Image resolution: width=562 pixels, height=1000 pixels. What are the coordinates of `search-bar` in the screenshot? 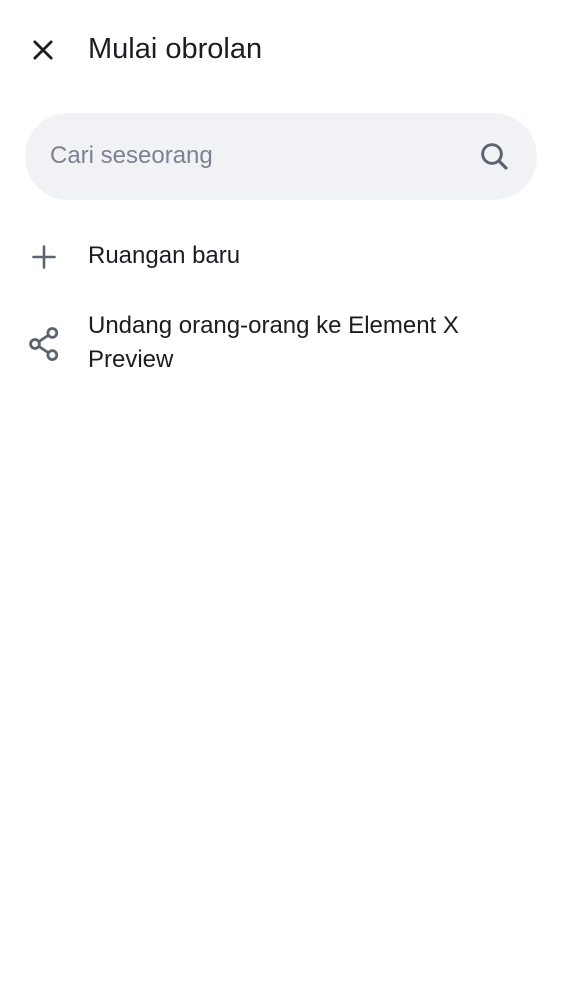 It's located at (281, 156).